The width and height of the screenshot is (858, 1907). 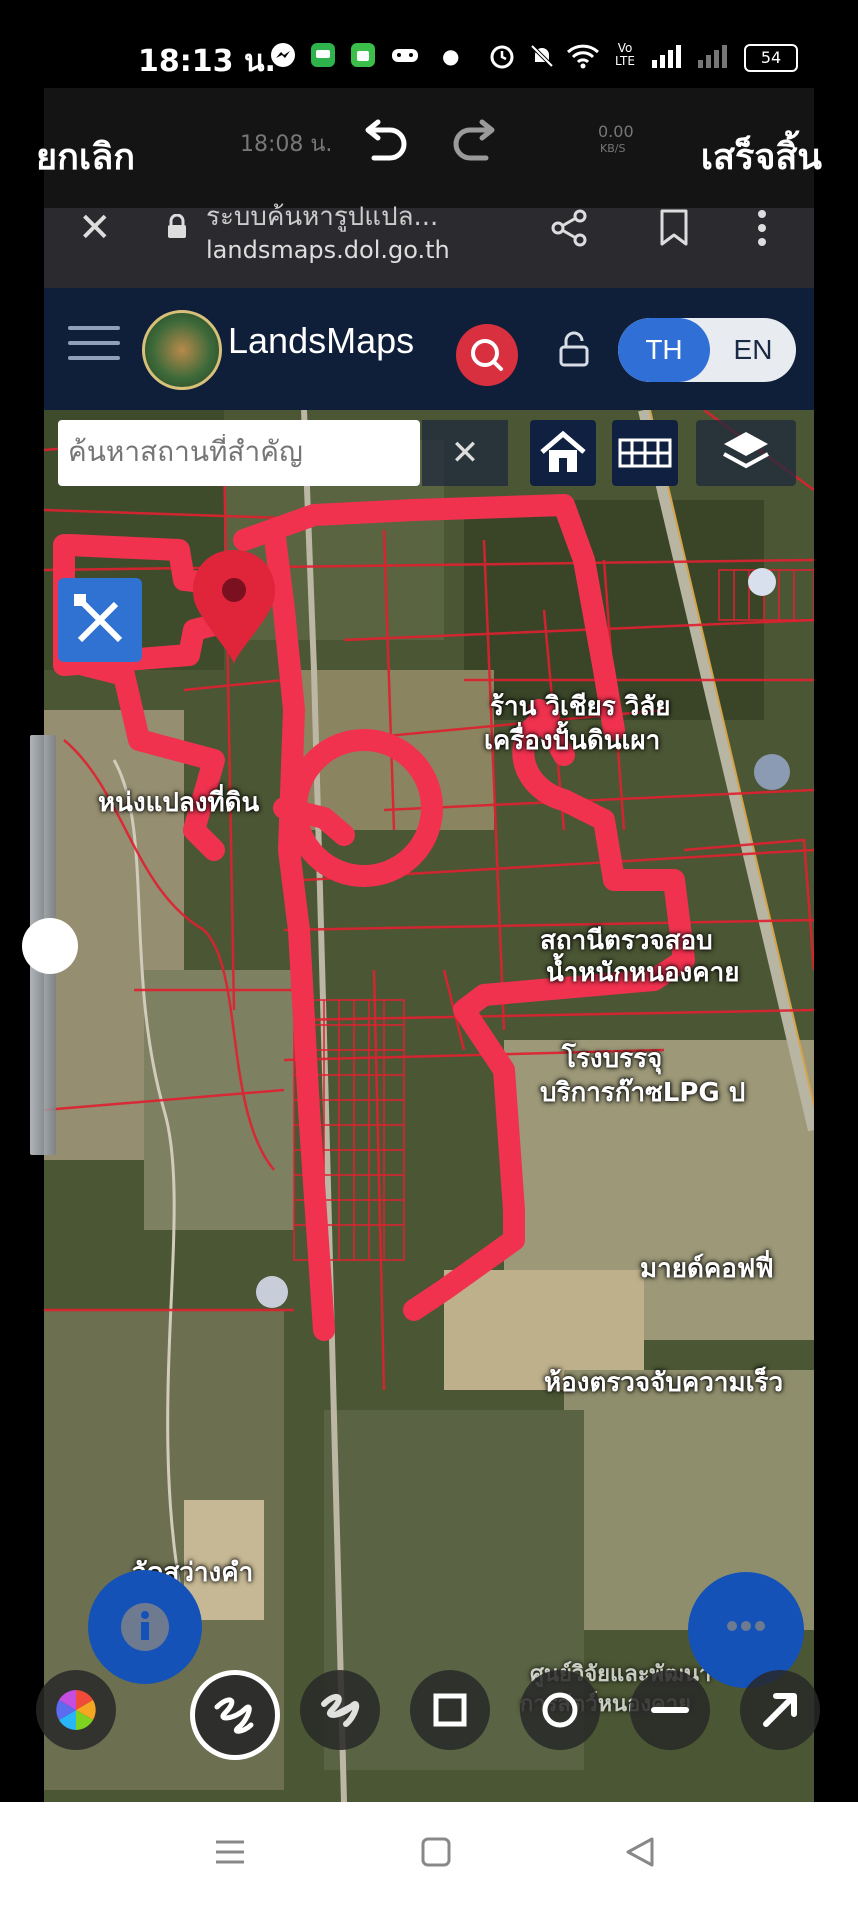 What do you see at coordinates (487, 355) in the screenshot?
I see `search-button` at bounding box center [487, 355].